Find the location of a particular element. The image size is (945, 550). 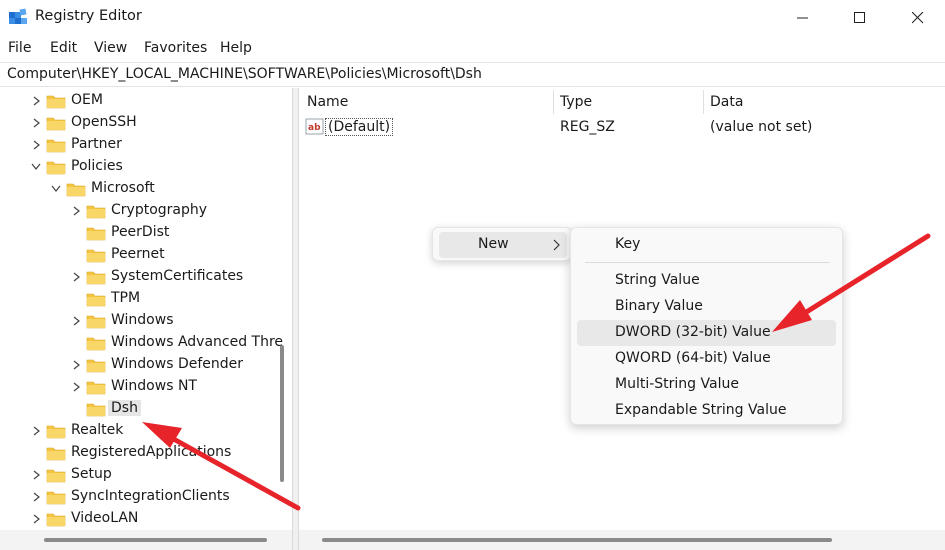

menu-separator is located at coordinates (707, 262).